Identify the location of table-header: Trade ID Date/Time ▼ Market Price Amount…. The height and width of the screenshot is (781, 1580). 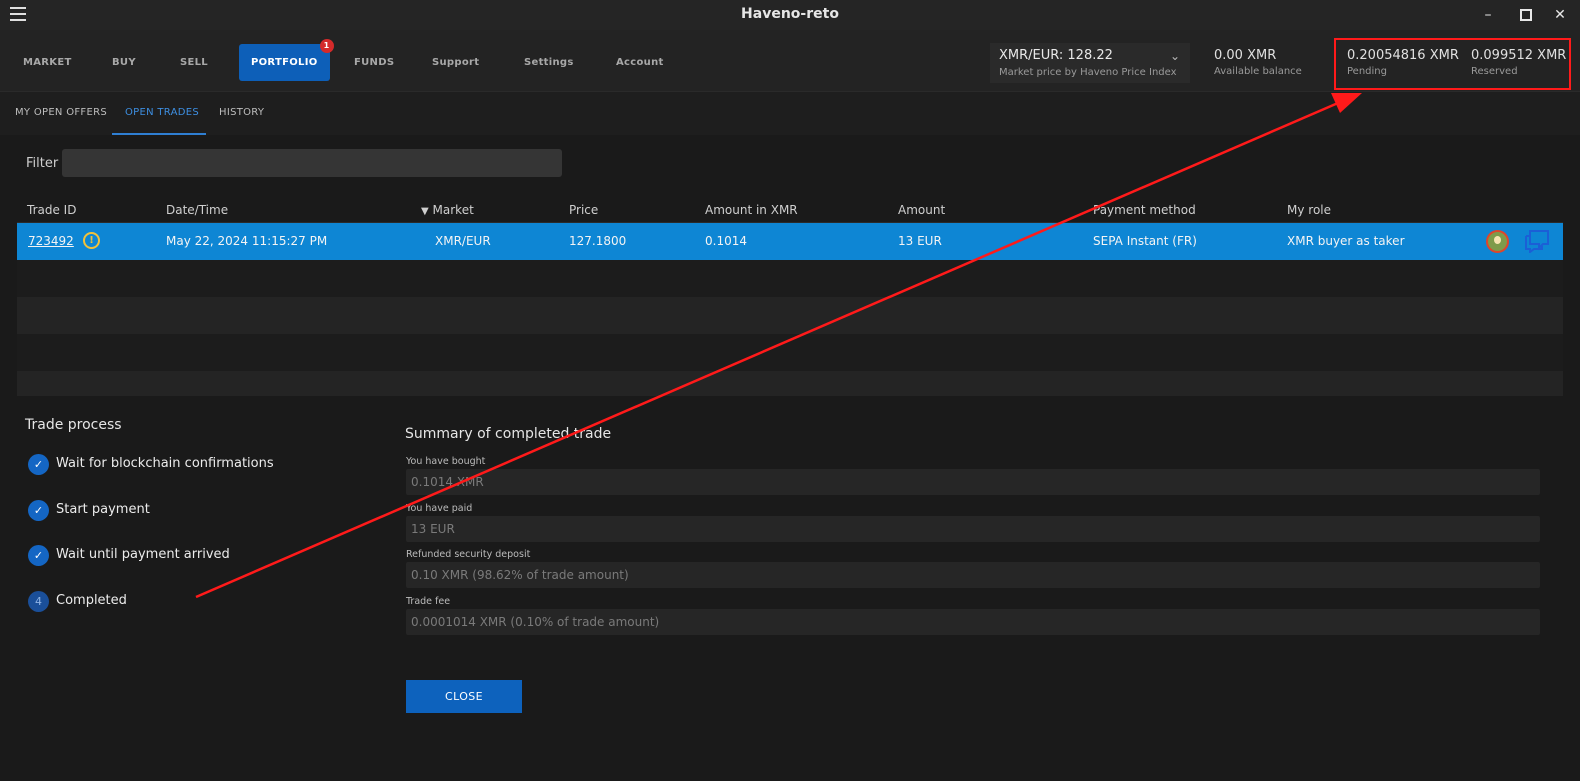
(790, 211).